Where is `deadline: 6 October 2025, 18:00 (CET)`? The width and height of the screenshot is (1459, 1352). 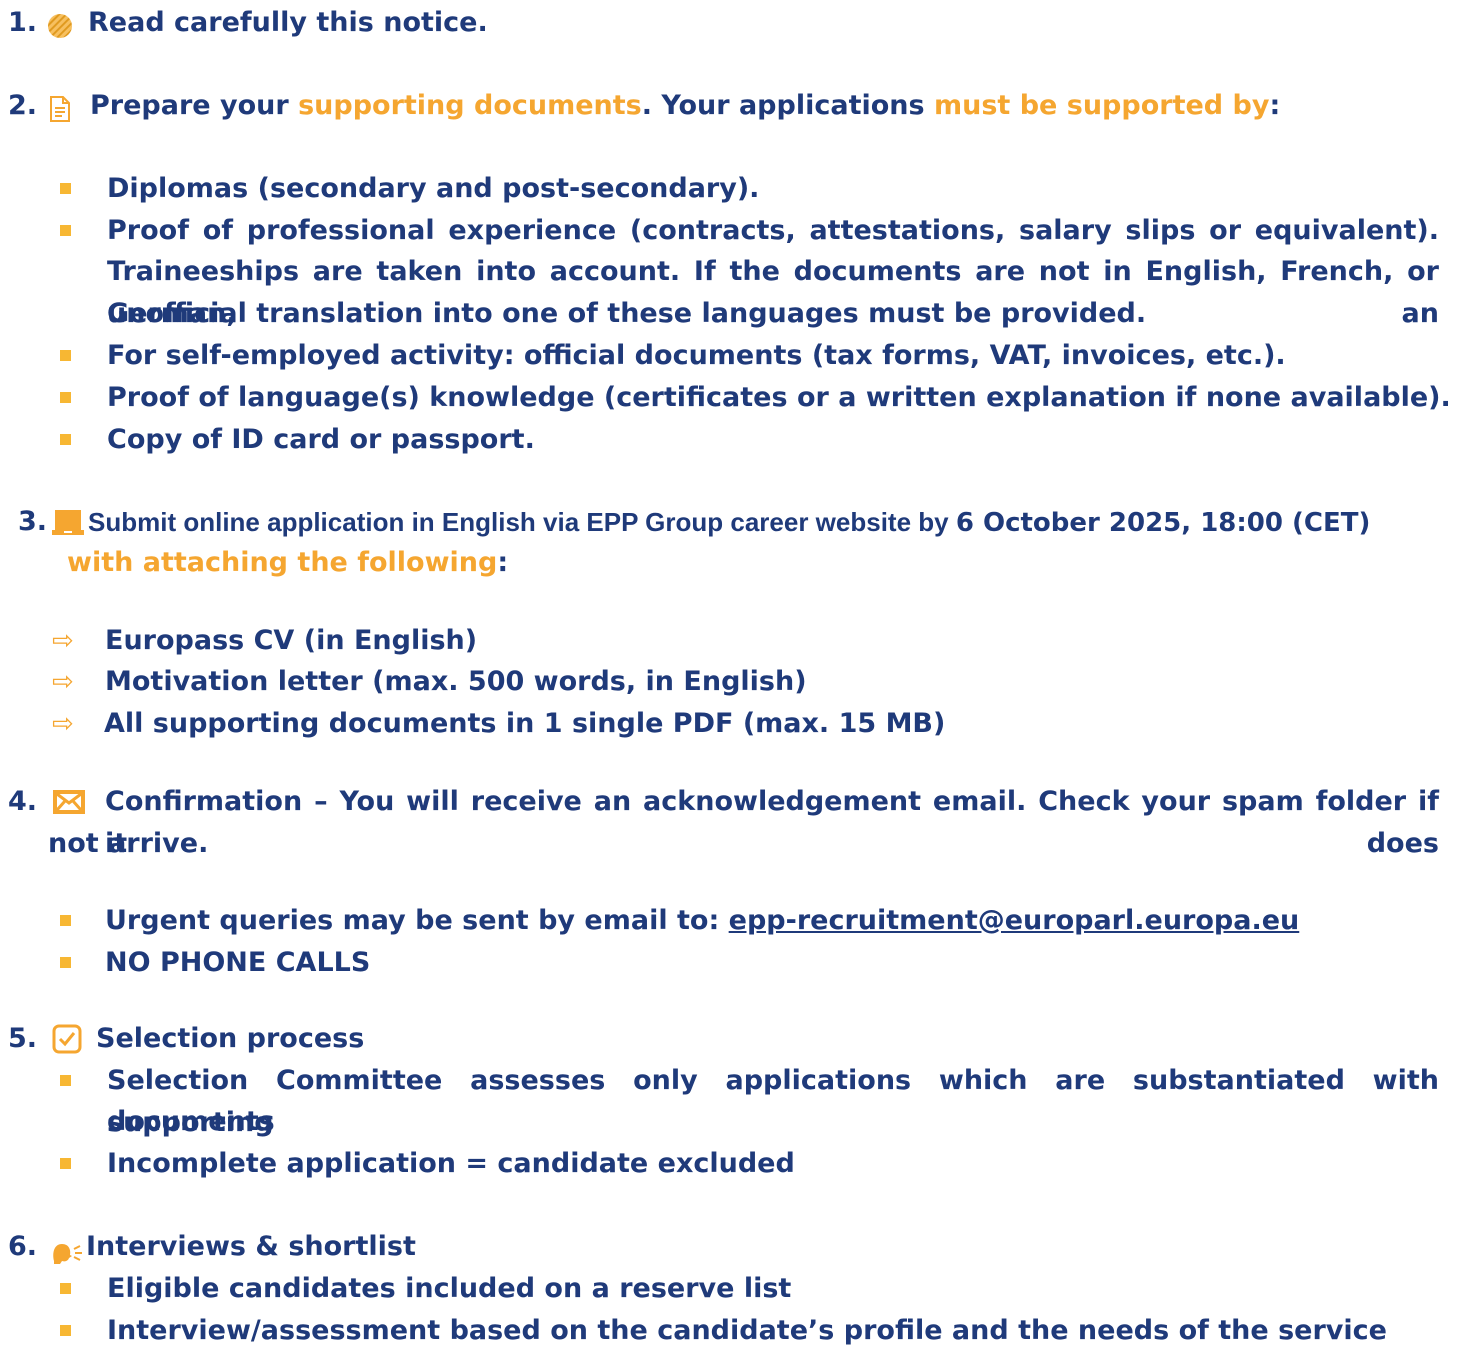
deadline: 6 October 2025, 18:00 (CET) is located at coordinates (1163, 523).